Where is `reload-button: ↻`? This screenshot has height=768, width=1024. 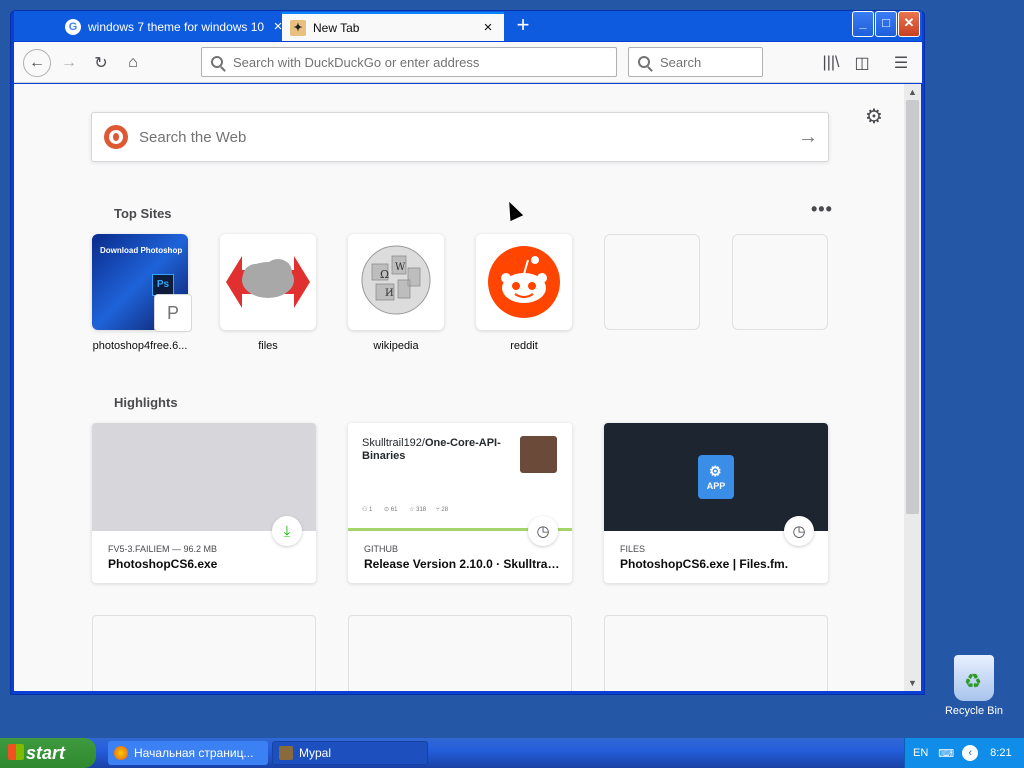 reload-button: ↻ is located at coordinates (101, 63).